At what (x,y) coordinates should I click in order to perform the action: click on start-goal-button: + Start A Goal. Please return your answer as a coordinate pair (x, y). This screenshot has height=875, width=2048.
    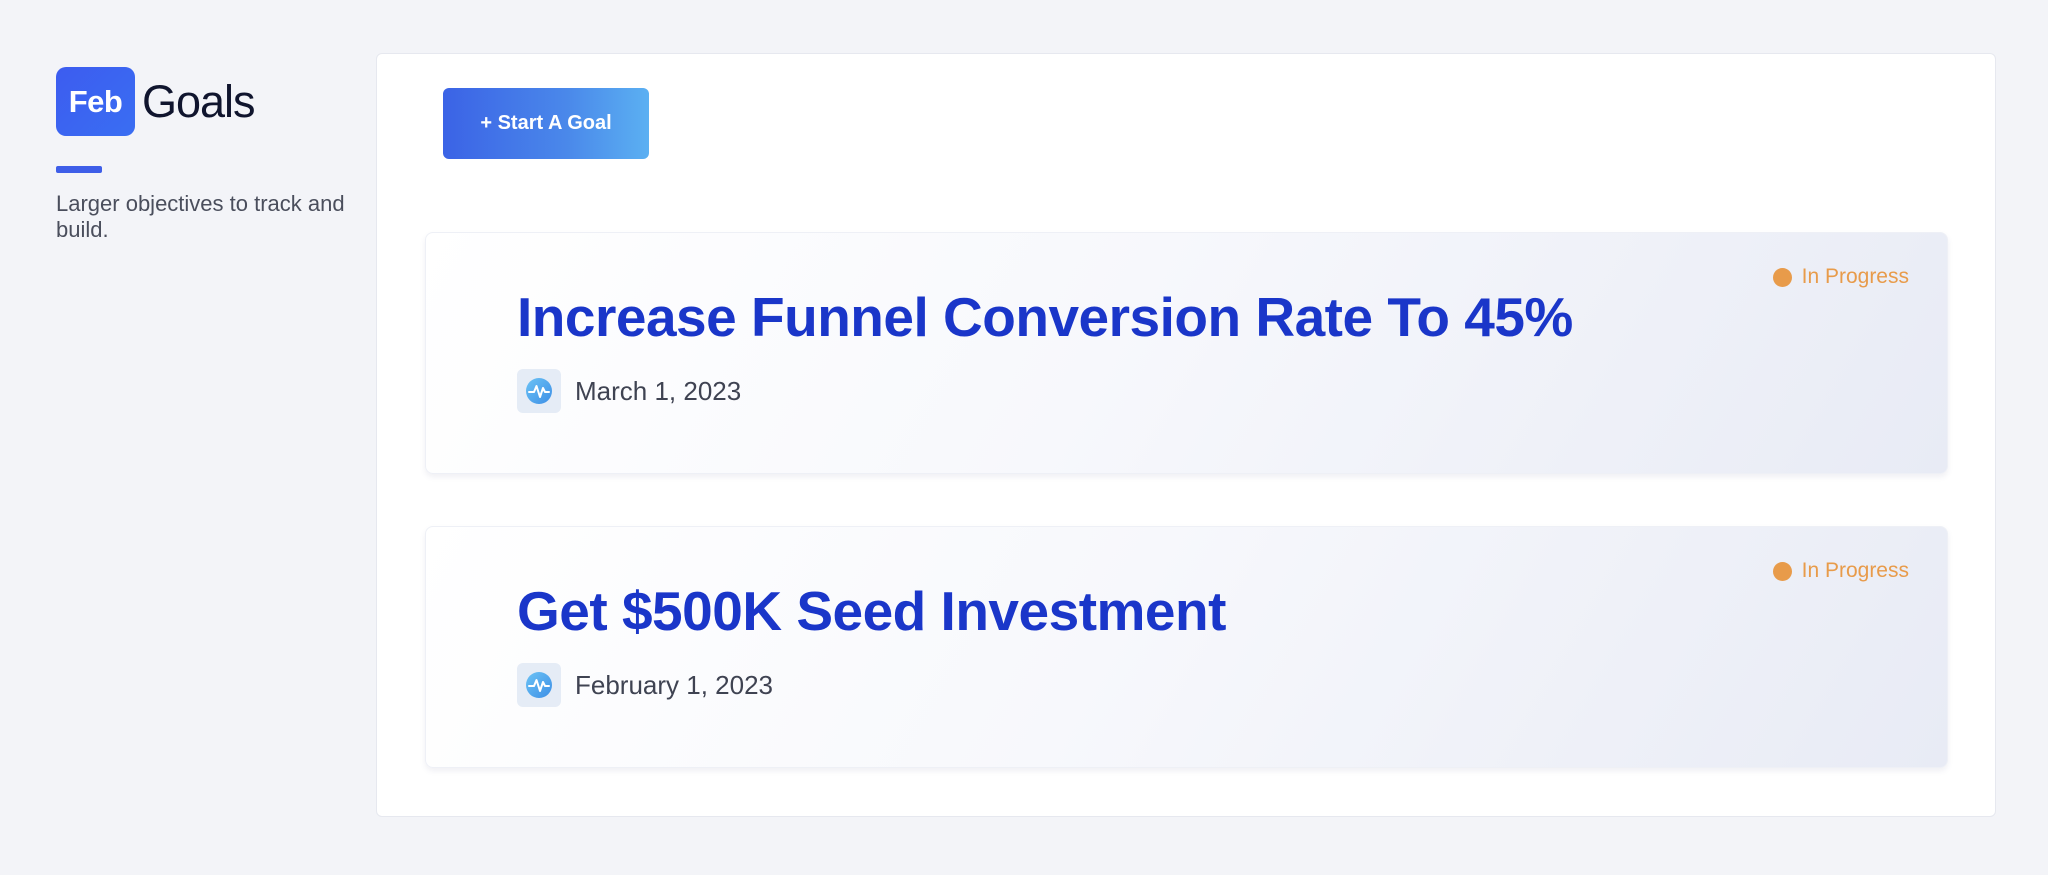
    Looking at the image, I should click on (546, 123).